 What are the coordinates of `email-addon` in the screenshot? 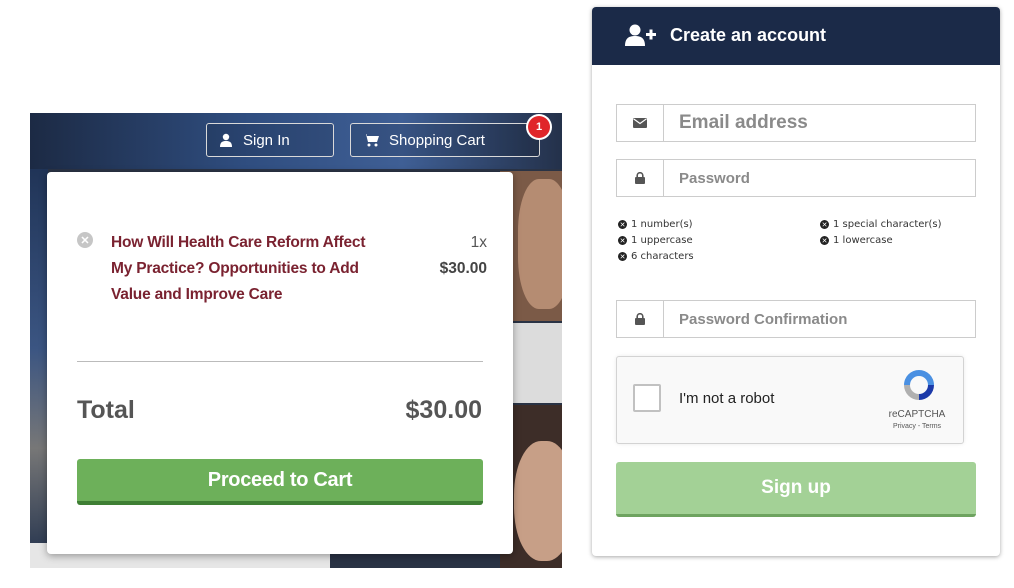 It's located at (640, 123).